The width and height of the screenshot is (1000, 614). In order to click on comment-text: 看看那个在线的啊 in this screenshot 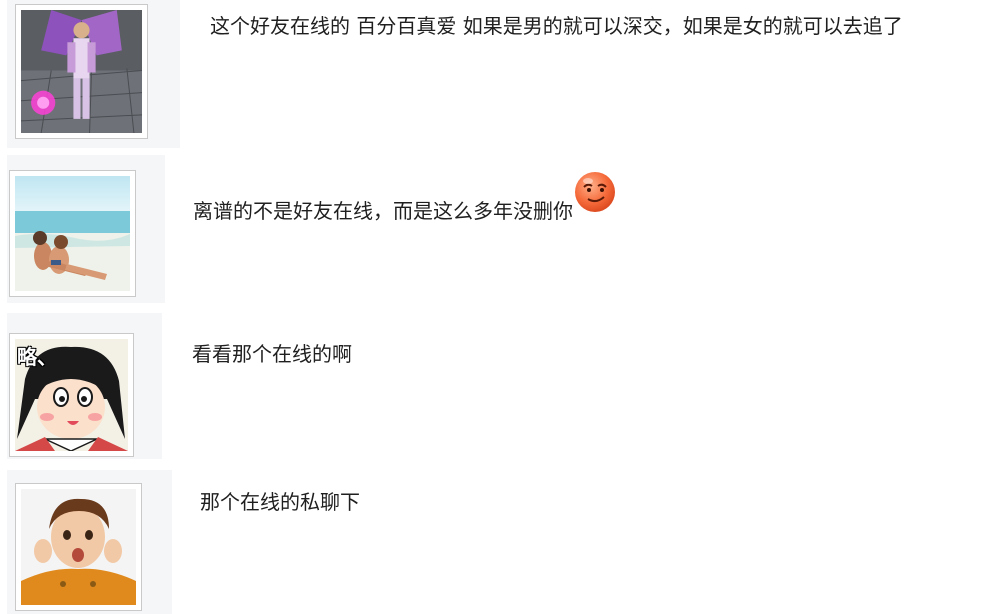, I will do `click(272, 354)`.